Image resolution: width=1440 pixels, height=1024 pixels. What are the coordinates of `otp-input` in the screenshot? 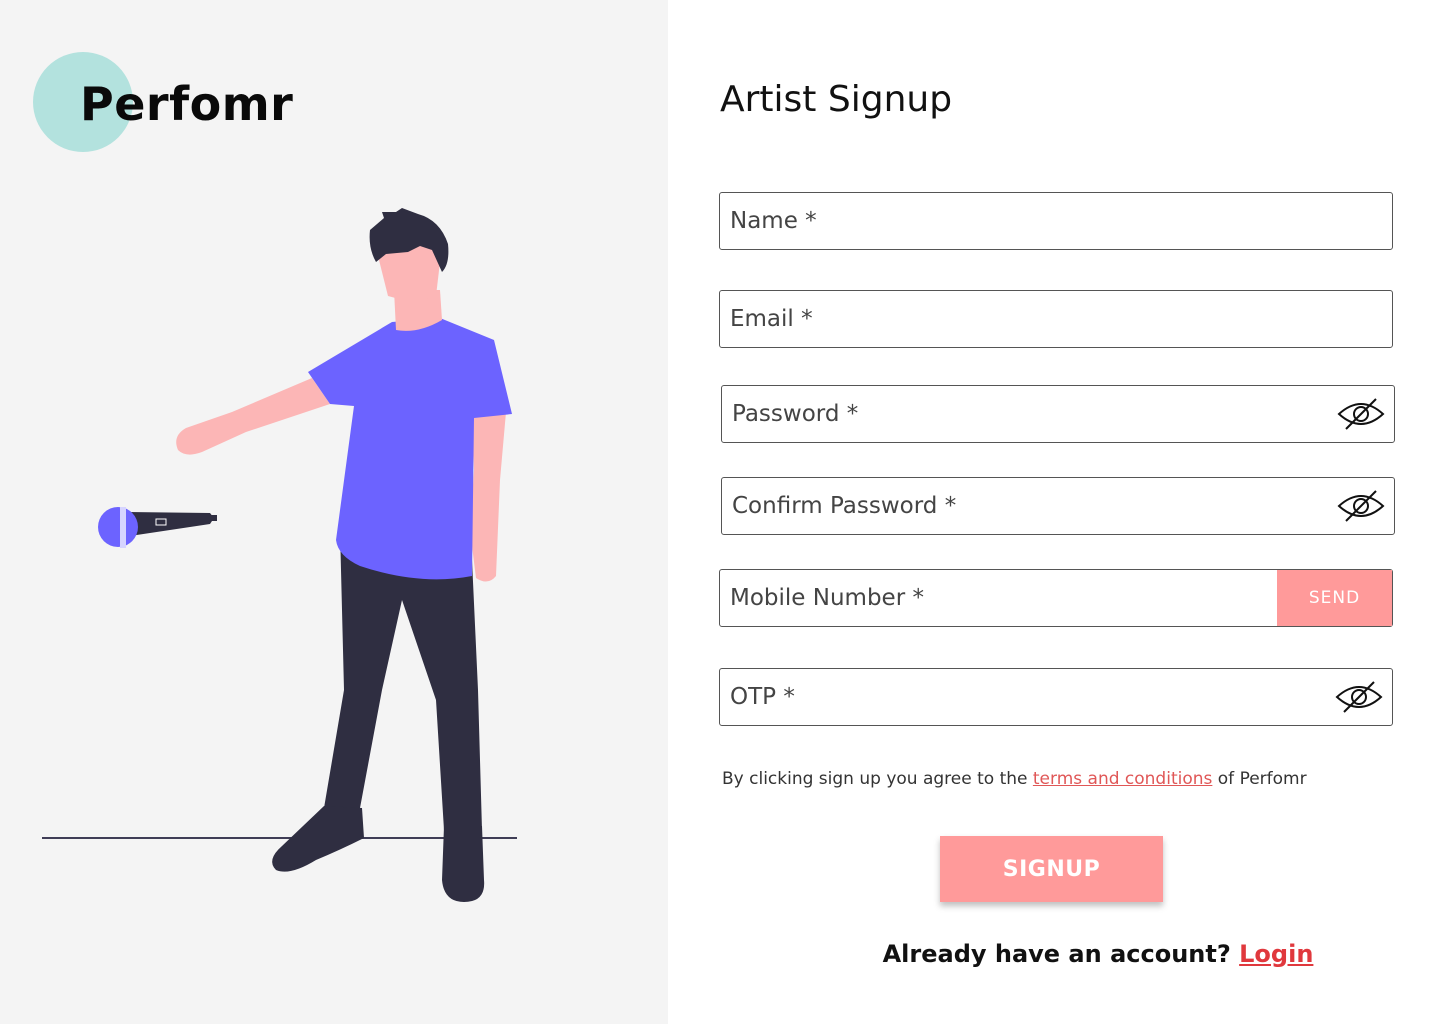 It's located at (1056, 697).